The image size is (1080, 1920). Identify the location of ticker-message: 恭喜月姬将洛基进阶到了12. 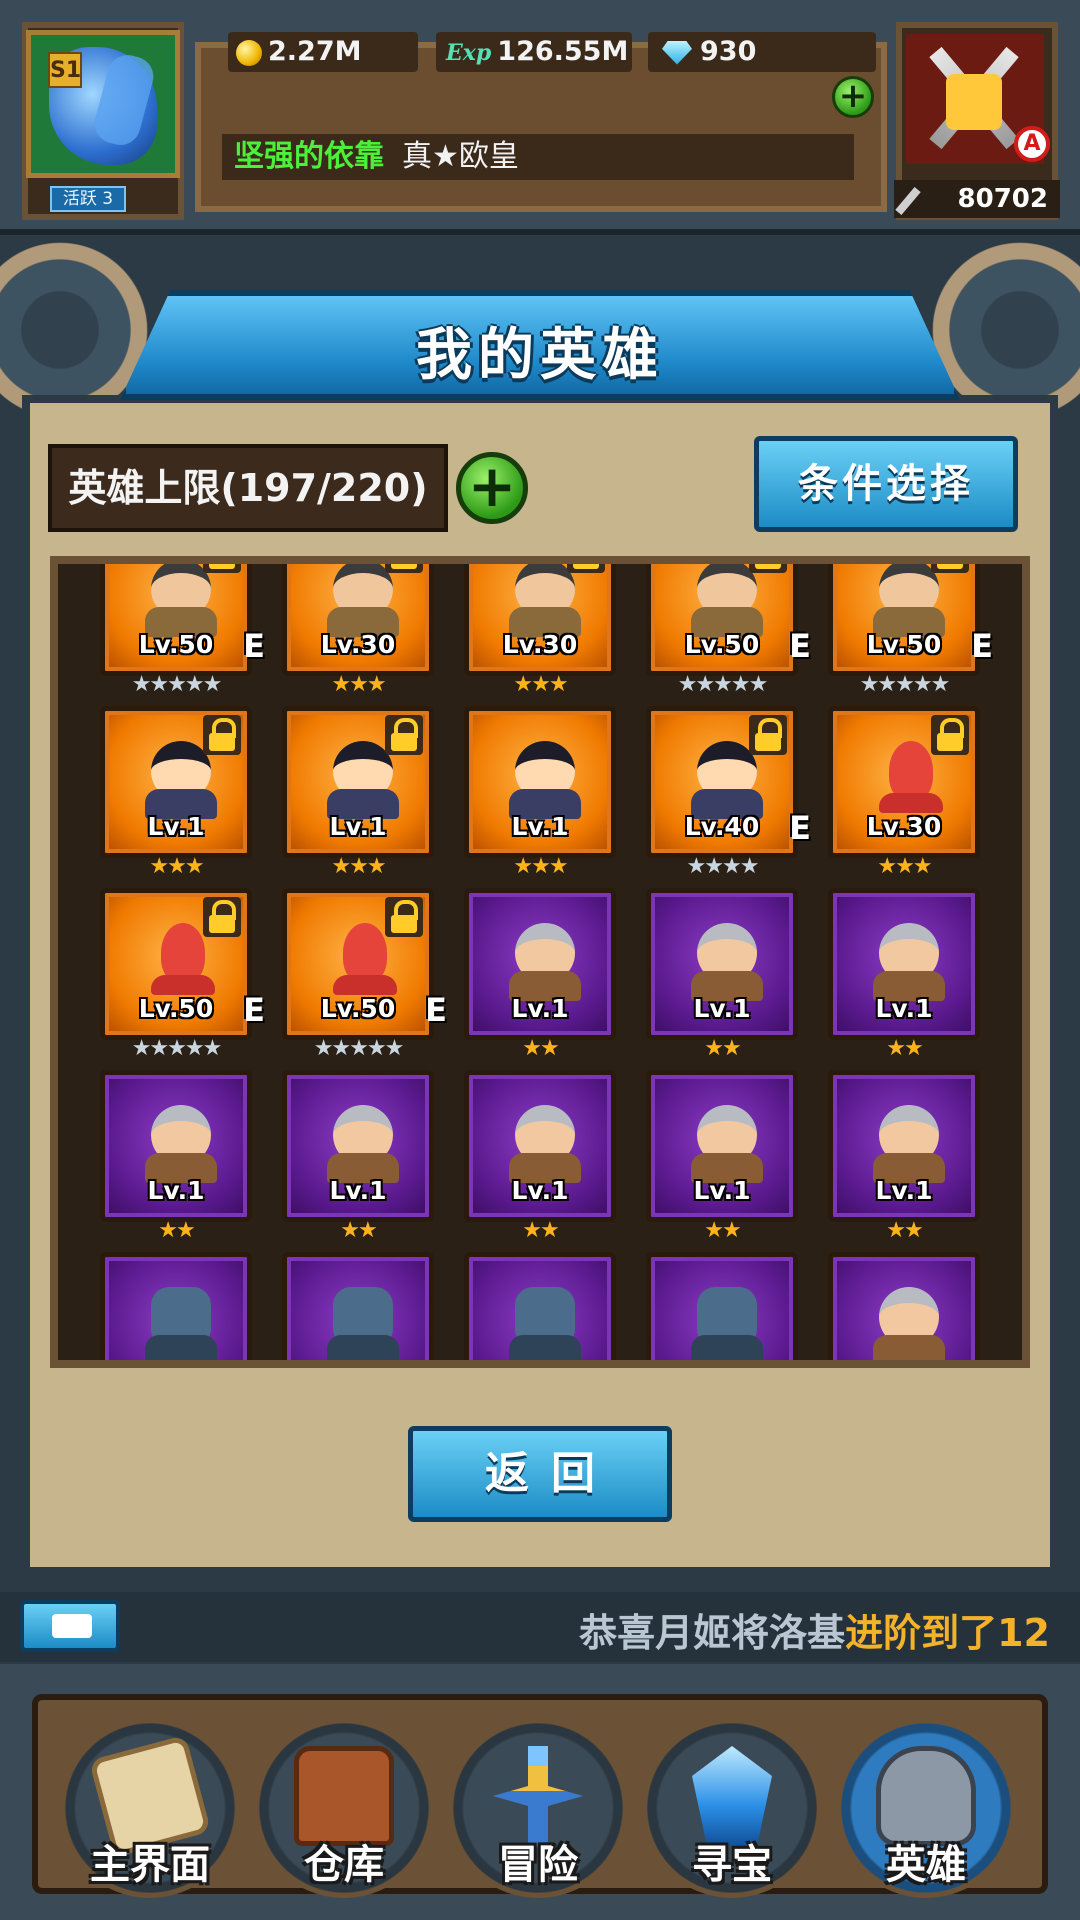
(814, 1629).